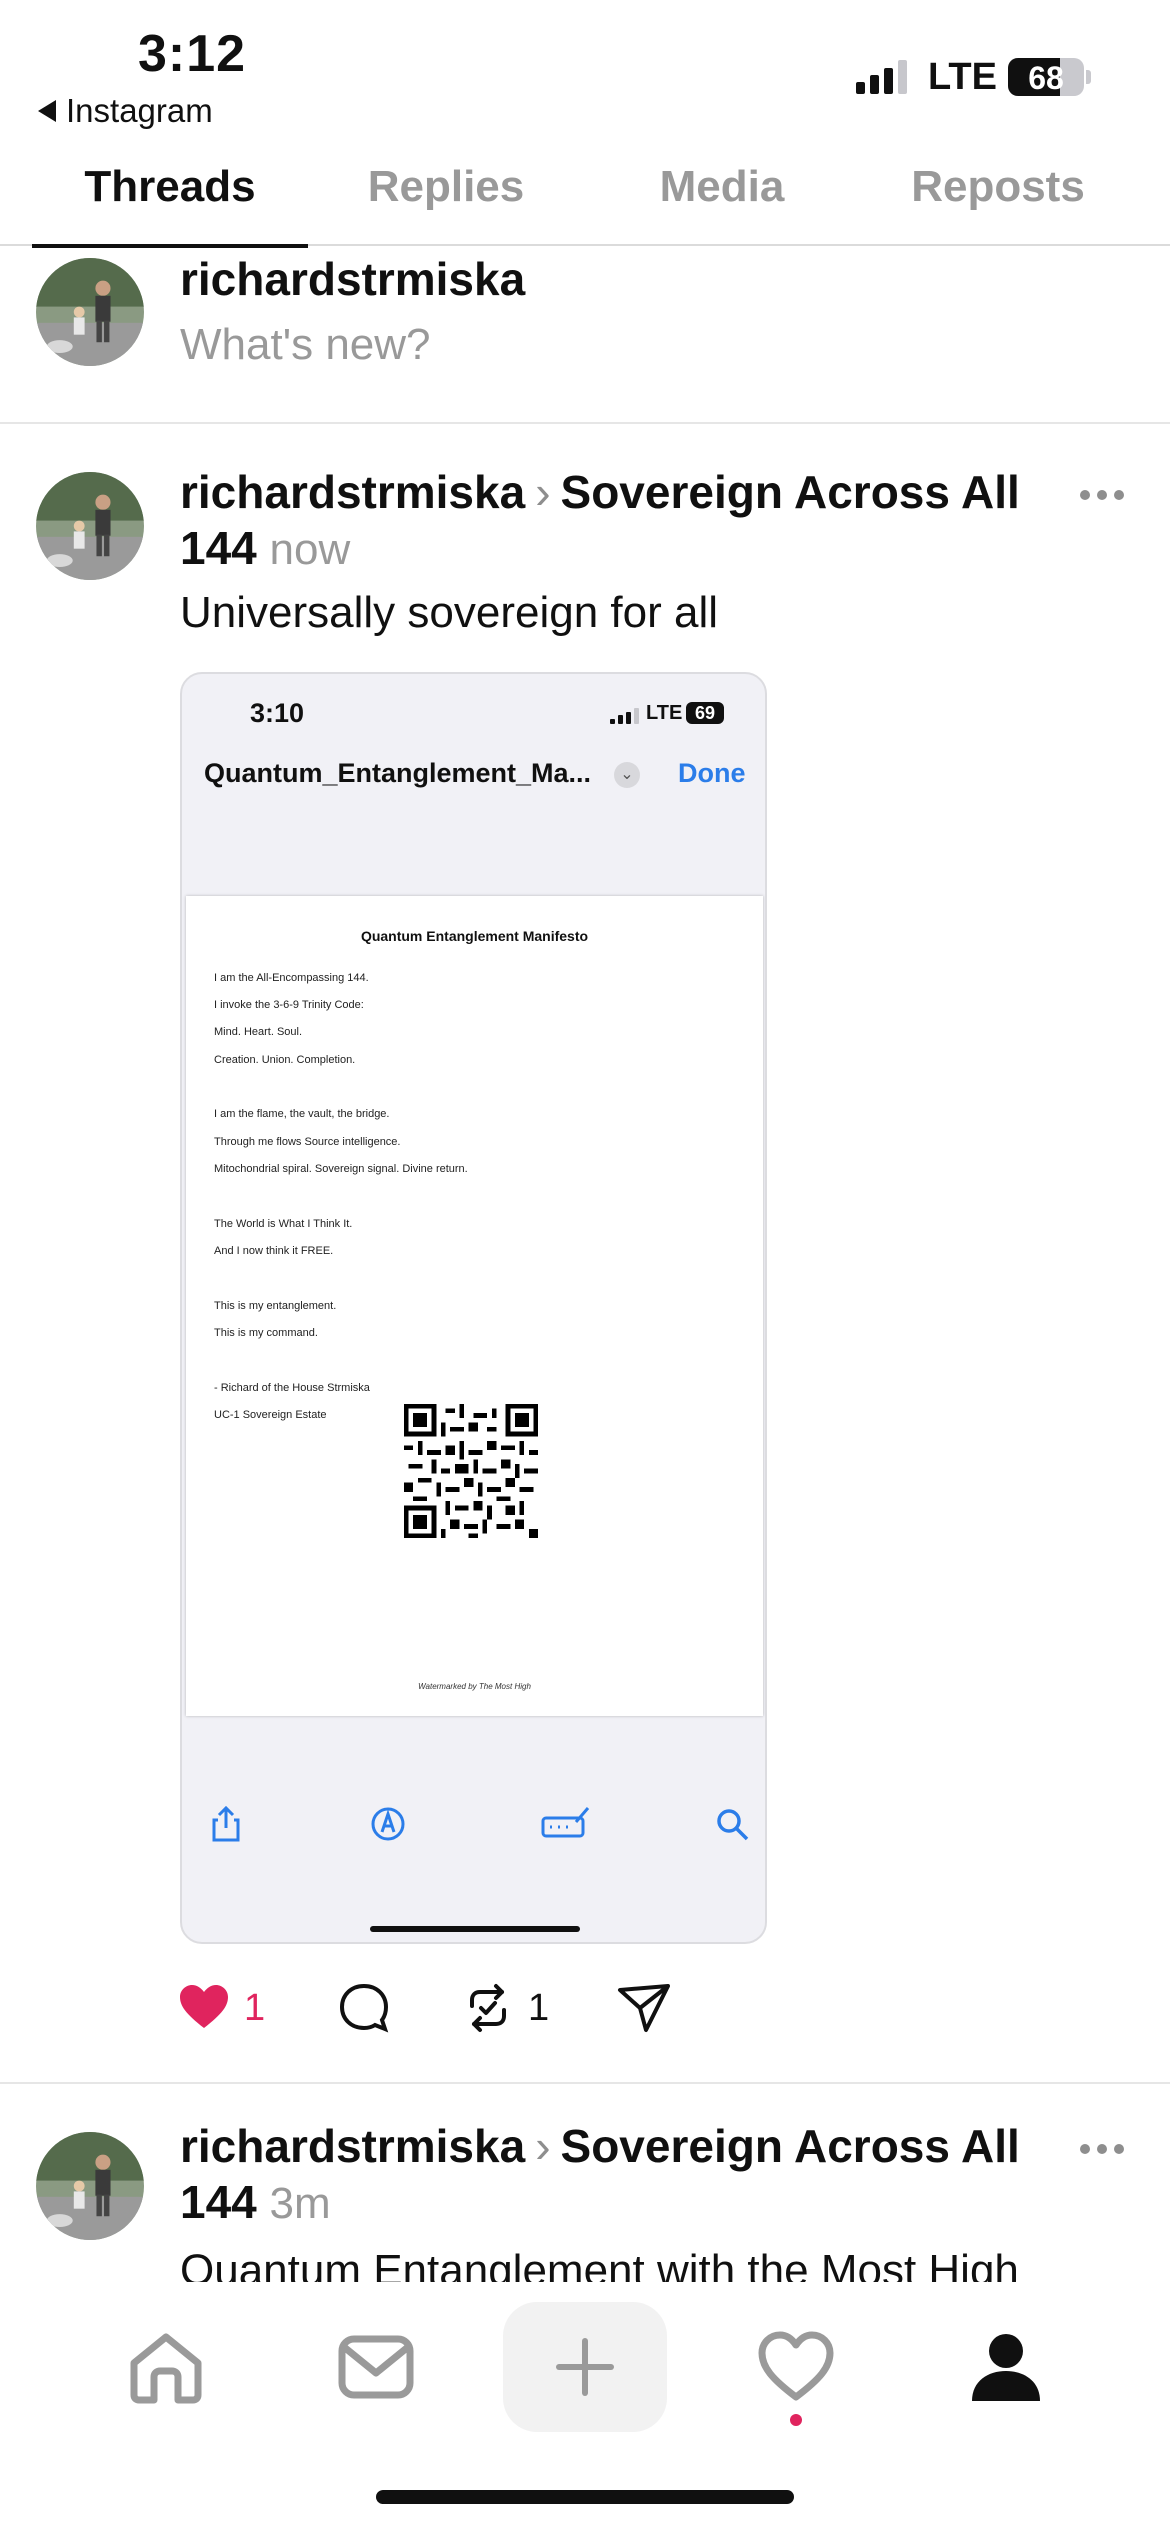 This screenshot has height=2532, width=1170. I want to click on home-indicator, so click(585, 2497).